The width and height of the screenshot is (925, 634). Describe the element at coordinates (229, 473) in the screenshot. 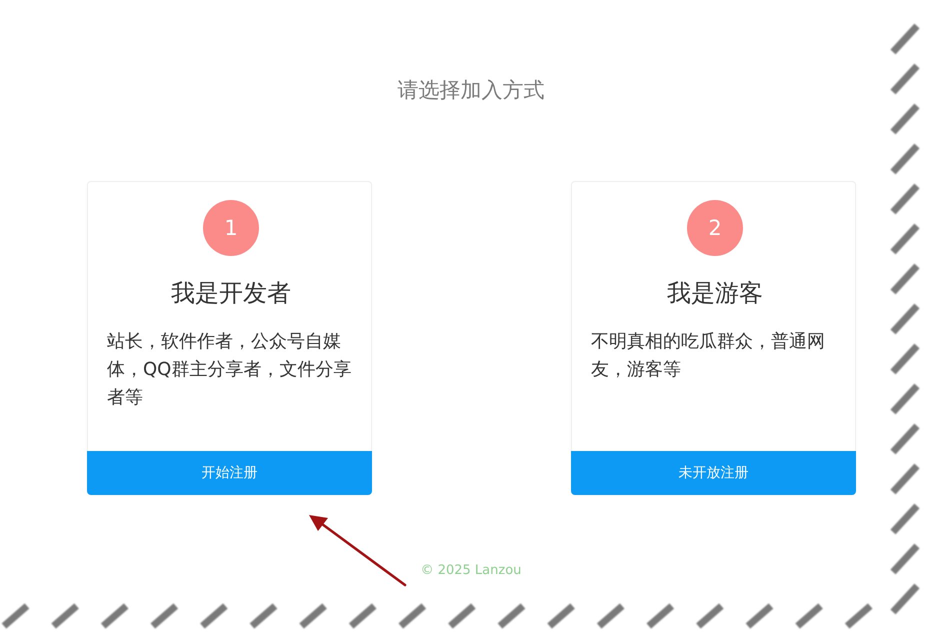

I see `register-button: 开始注册` at that location.